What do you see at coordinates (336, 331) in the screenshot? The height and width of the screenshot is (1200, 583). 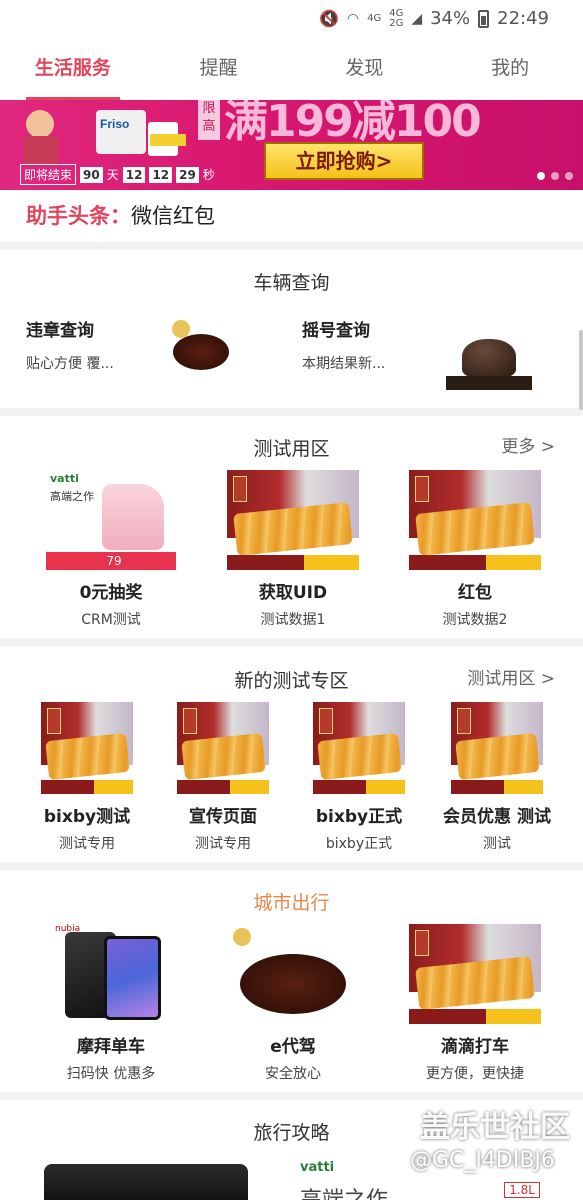 I see `item-title: 摇号查询` at bounding box center [336, 331].